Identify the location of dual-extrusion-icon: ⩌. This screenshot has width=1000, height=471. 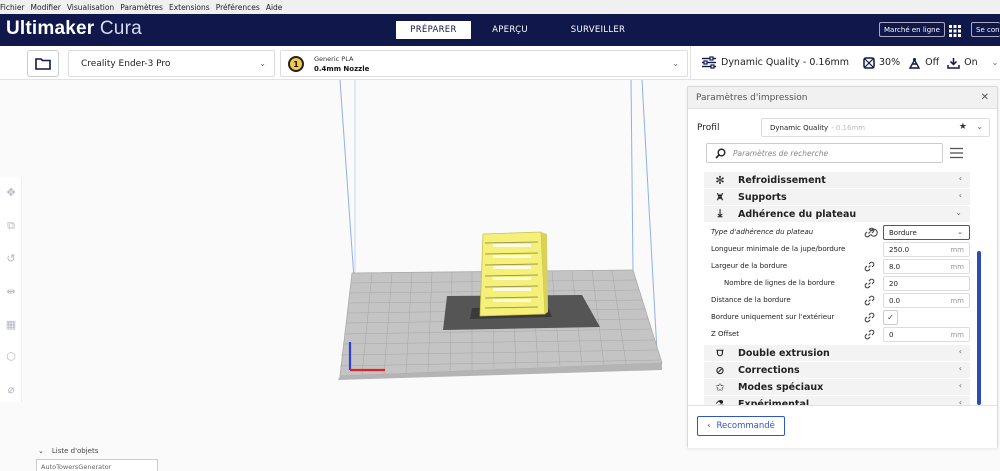
(720, 352).